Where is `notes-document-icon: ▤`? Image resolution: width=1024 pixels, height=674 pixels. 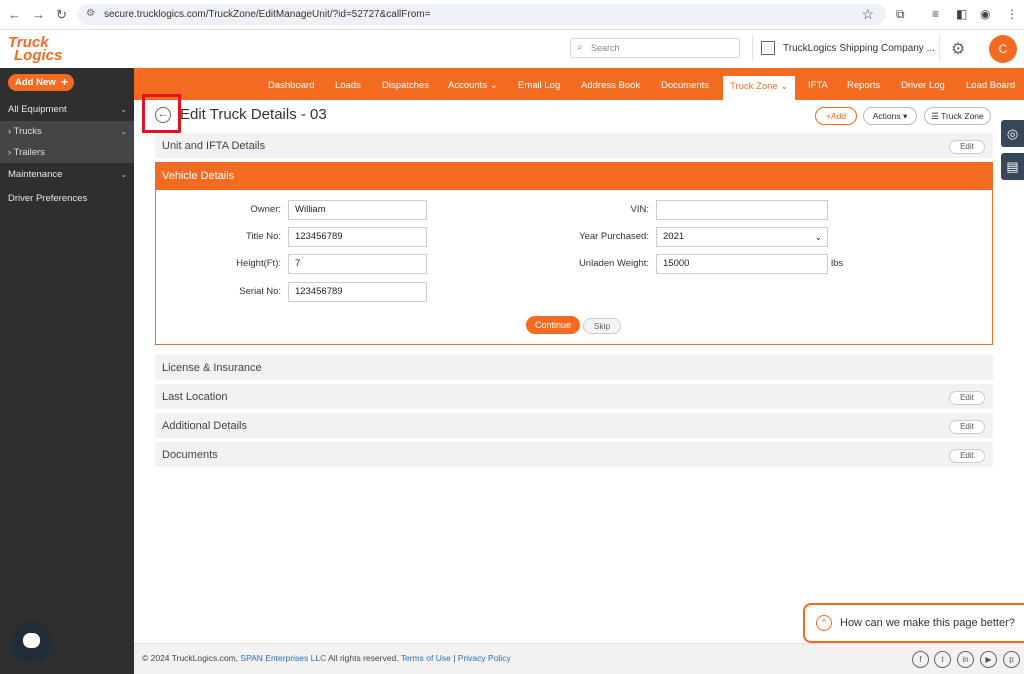 notes-document-icon: ▤ is located at coordinates (1012, 166).